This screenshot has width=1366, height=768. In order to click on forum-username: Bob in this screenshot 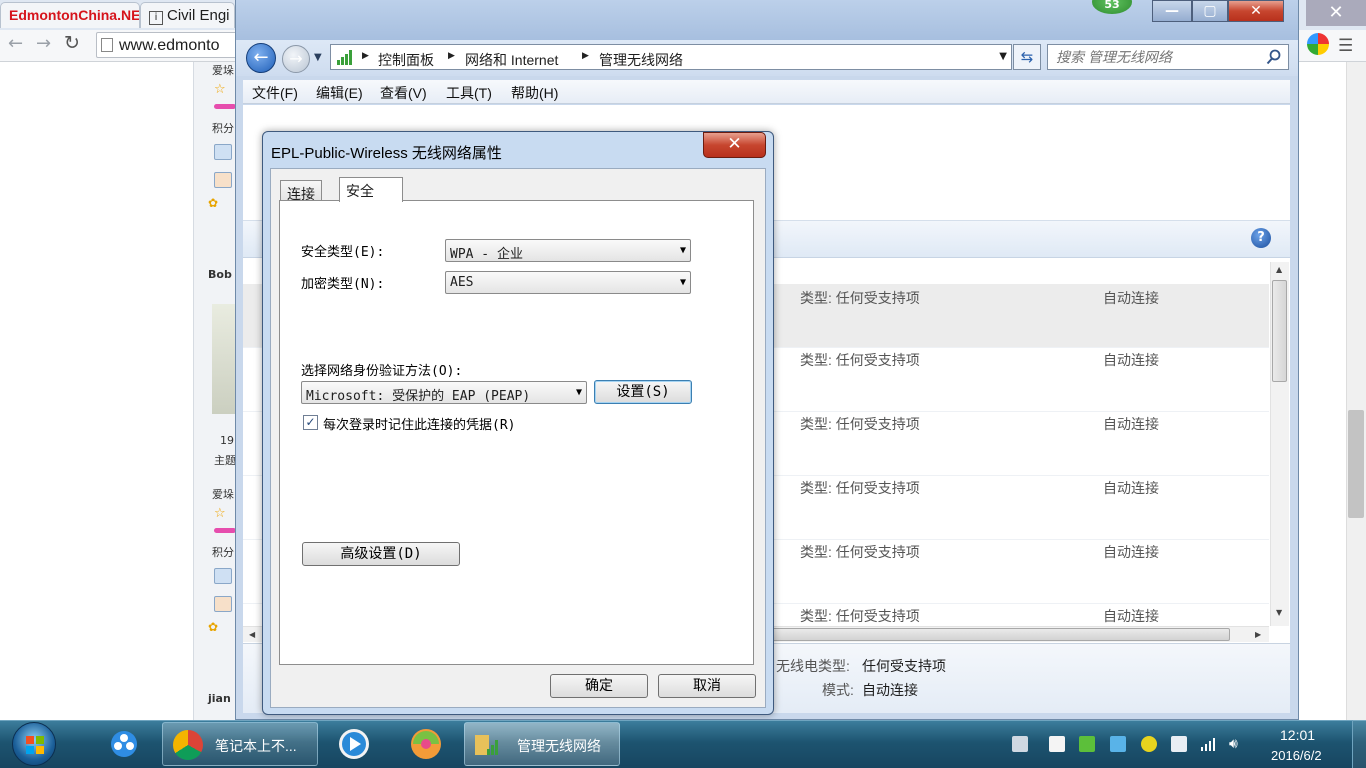, I will do `click(220, 274)`.